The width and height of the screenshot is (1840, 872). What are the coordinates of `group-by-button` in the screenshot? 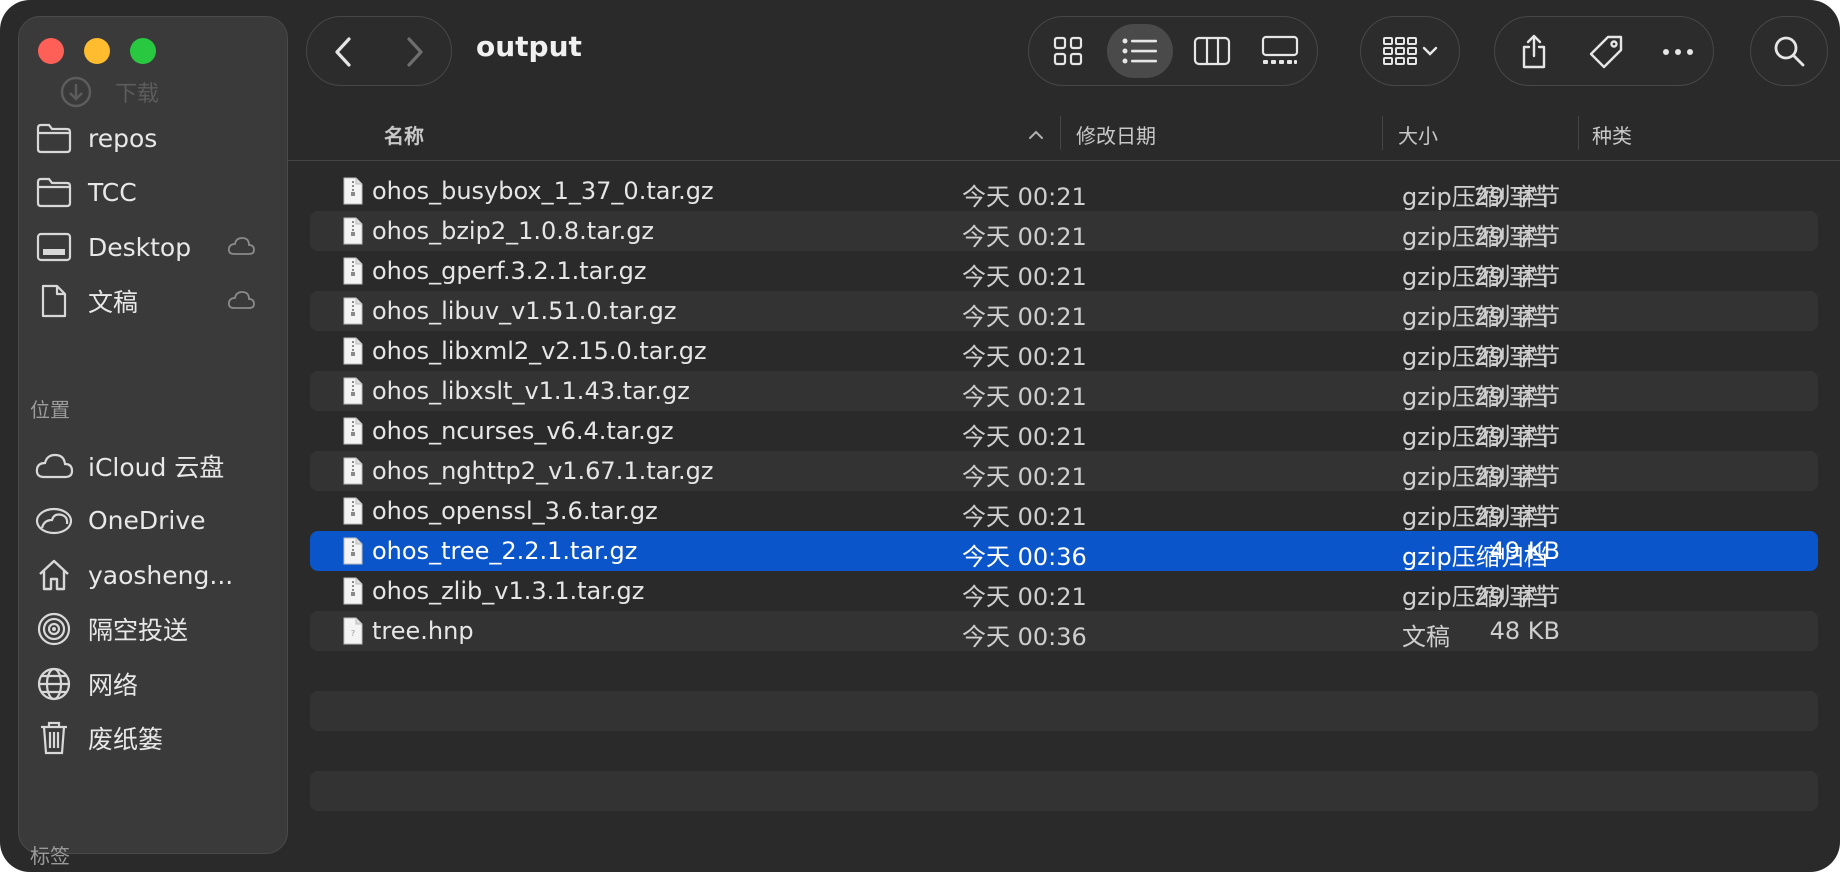 It's located at (1410, 51).